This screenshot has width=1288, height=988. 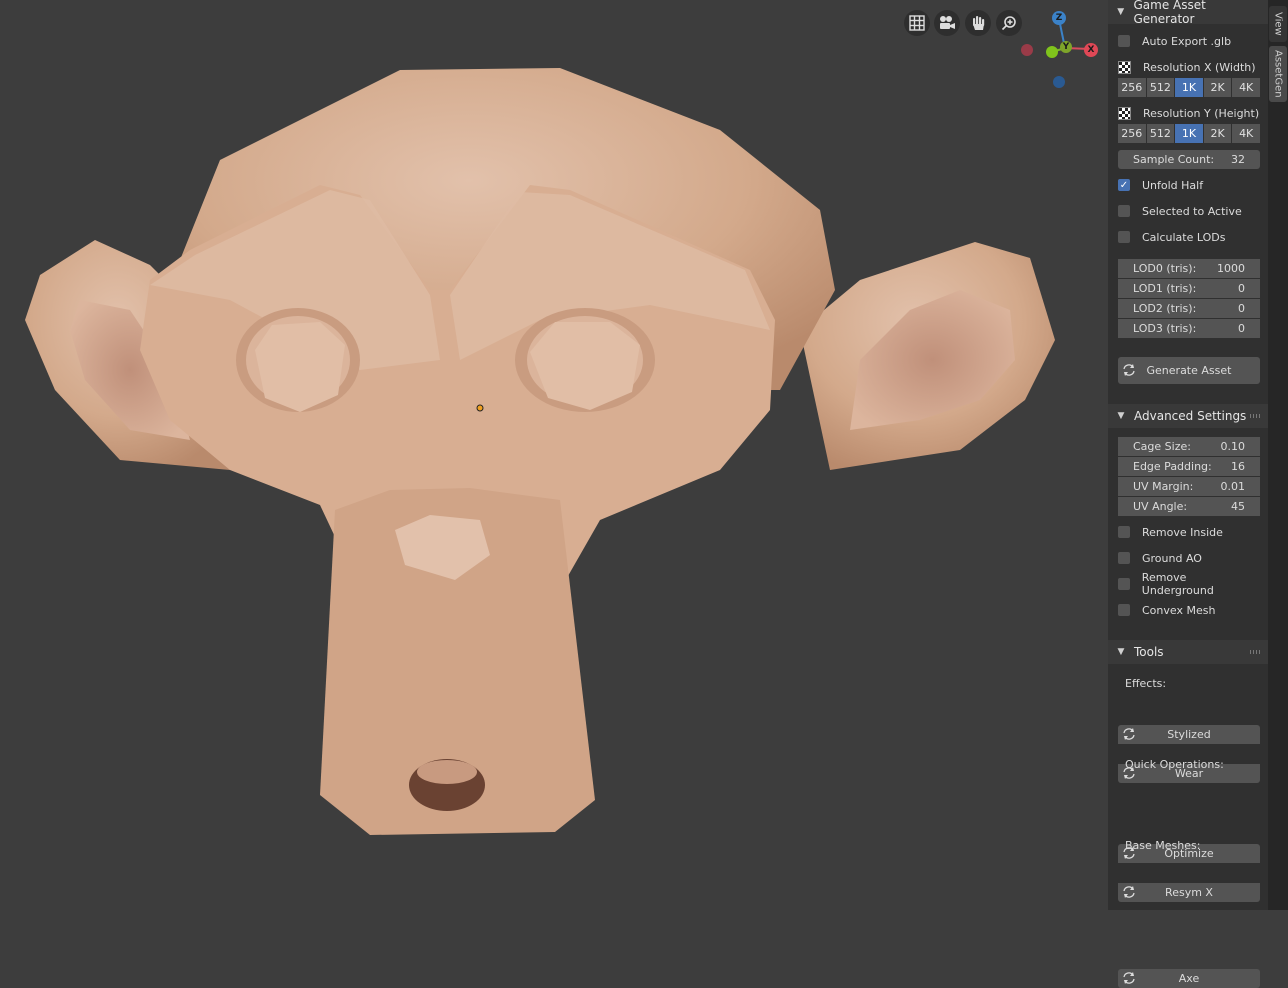 I want to click on effects-label: Effects:, so click(x=1146, y=683).